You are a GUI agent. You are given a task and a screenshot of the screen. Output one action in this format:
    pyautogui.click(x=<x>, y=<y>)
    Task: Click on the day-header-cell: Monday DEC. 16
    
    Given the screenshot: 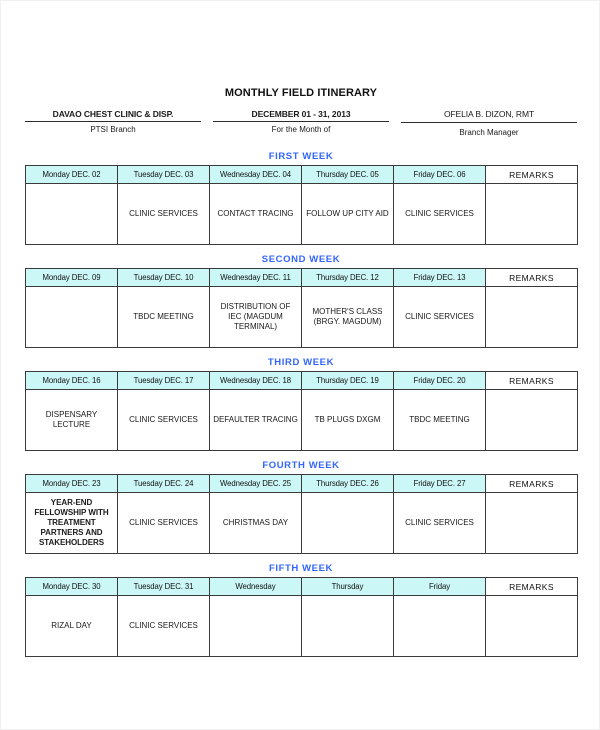 What is the action you would take?
    pyautogui.click(x=71, y=380)
    